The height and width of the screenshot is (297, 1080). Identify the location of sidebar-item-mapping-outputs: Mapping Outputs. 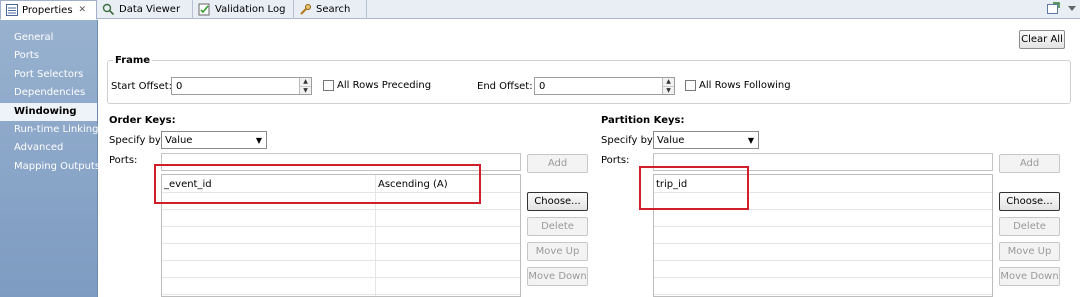
(50, 167).